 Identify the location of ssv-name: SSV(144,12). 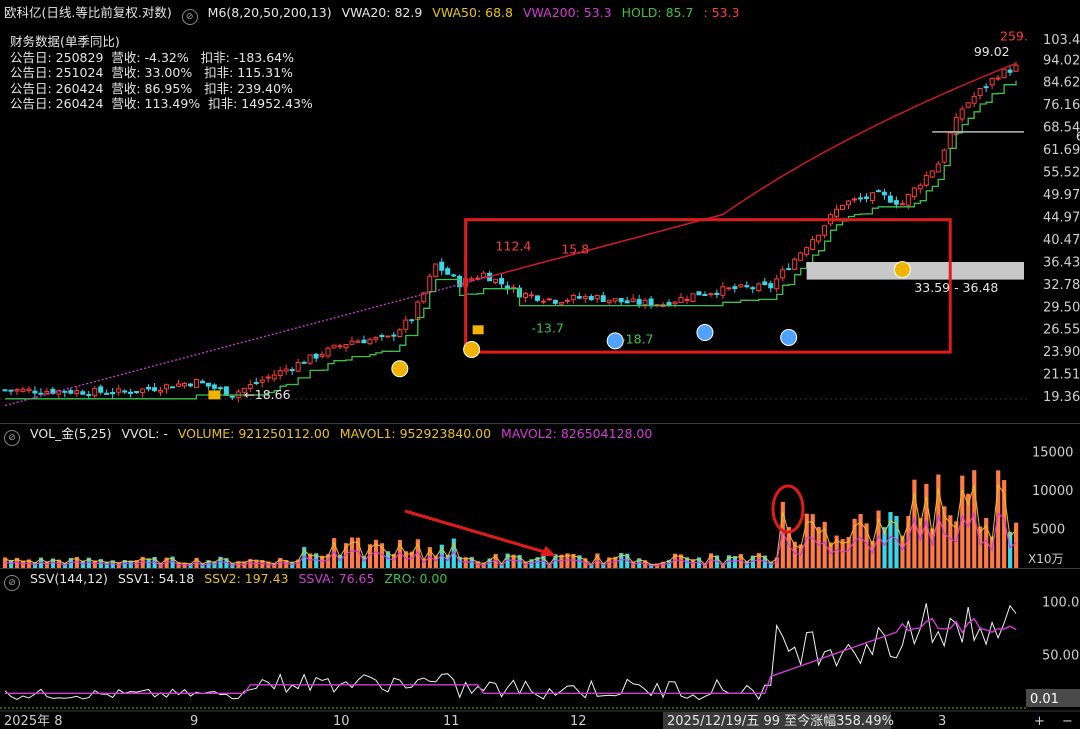
(68, 578).